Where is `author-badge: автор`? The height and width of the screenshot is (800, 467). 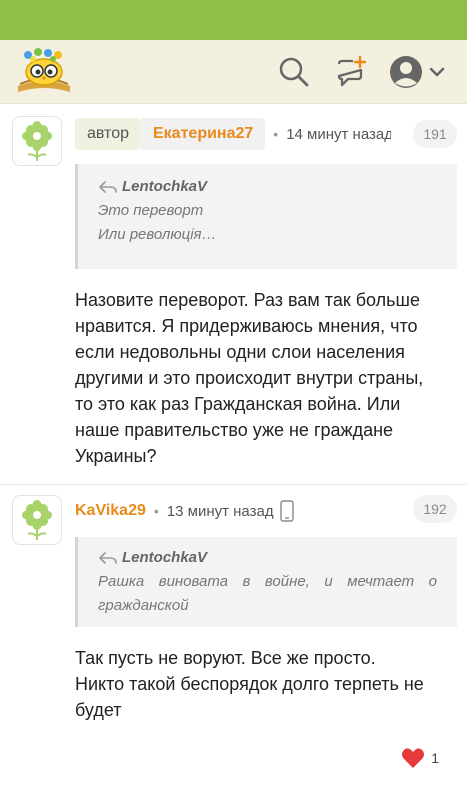 author-badge: автор is located at coordinates (108, 134).